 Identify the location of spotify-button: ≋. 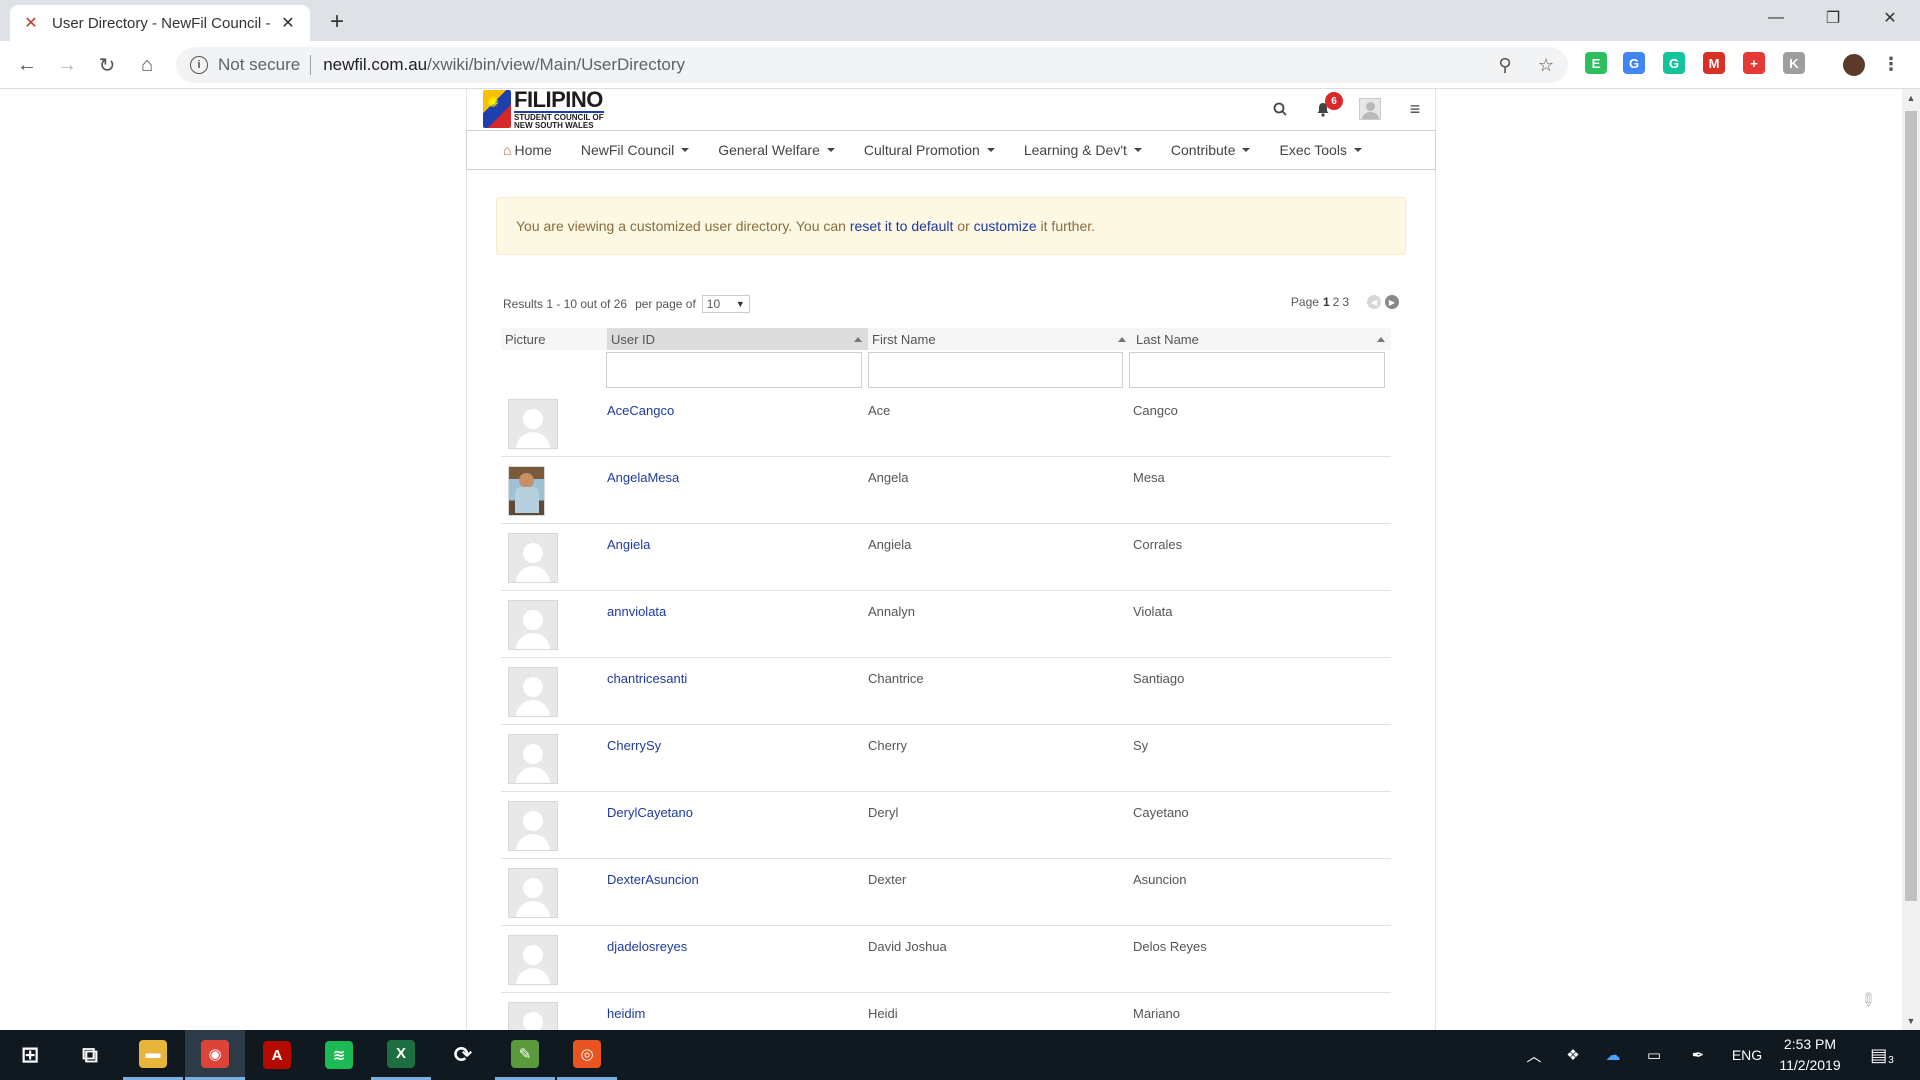
(339, 1055).